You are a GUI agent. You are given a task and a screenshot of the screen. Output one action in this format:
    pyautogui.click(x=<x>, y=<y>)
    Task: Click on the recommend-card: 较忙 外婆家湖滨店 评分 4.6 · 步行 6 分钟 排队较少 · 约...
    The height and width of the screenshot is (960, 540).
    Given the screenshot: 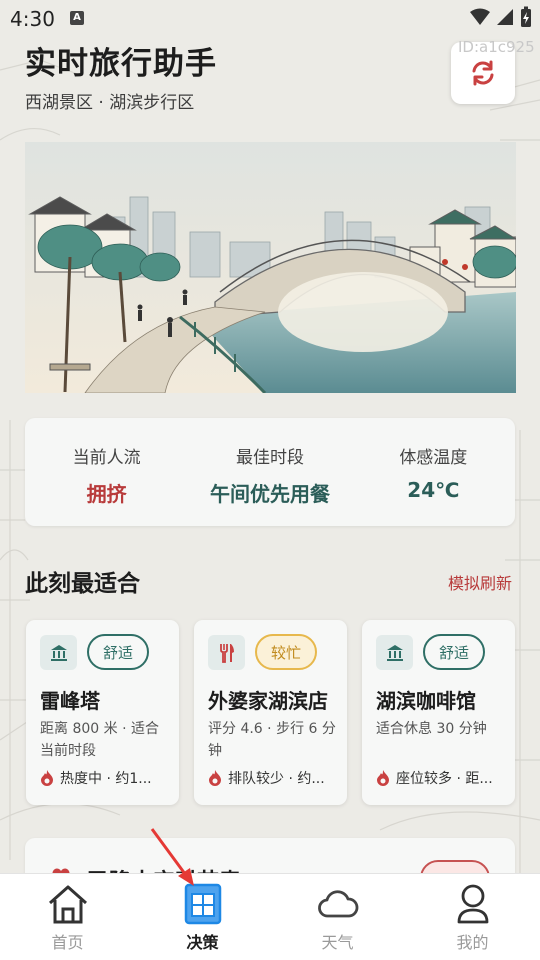 What is the action you would take?
    pyautogui.click(x=270, y=712)
    